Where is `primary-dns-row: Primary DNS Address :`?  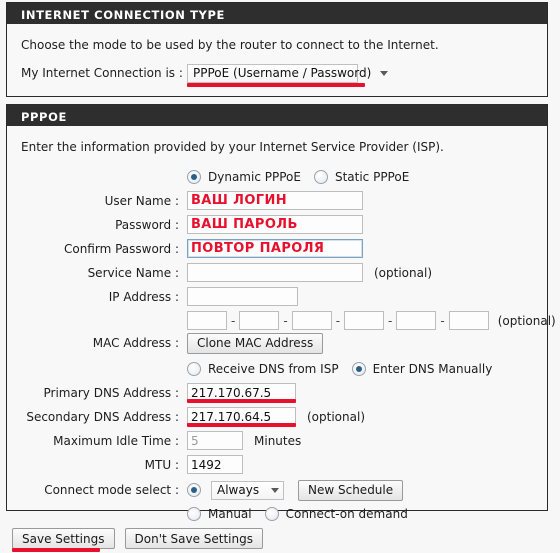 primary-dns-row: Primary DNS Address : is located at coordinates (277, 392).